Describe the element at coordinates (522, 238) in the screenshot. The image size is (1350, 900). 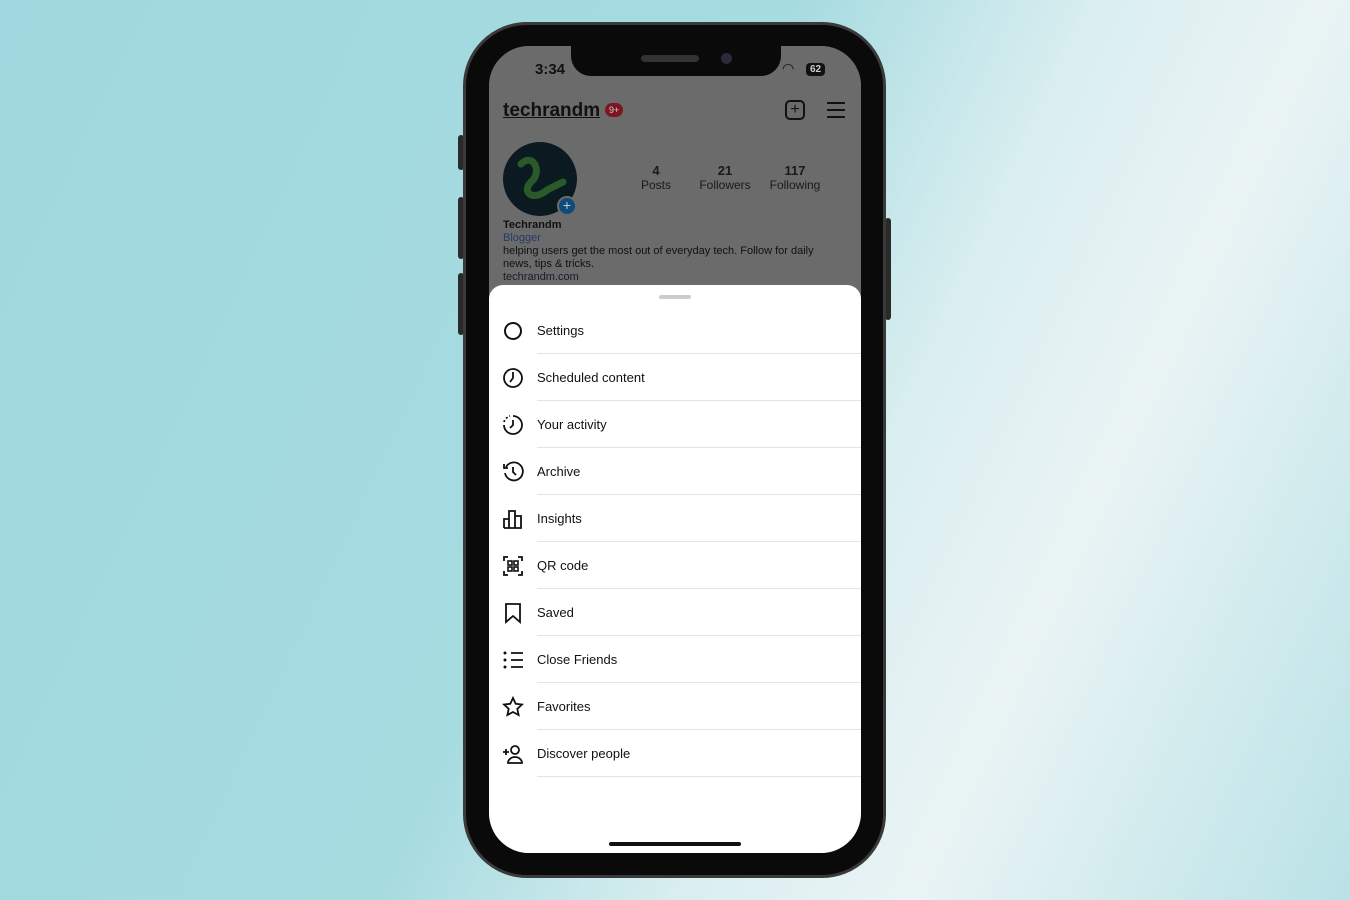
I see `profile-category: Blogger` at that location.